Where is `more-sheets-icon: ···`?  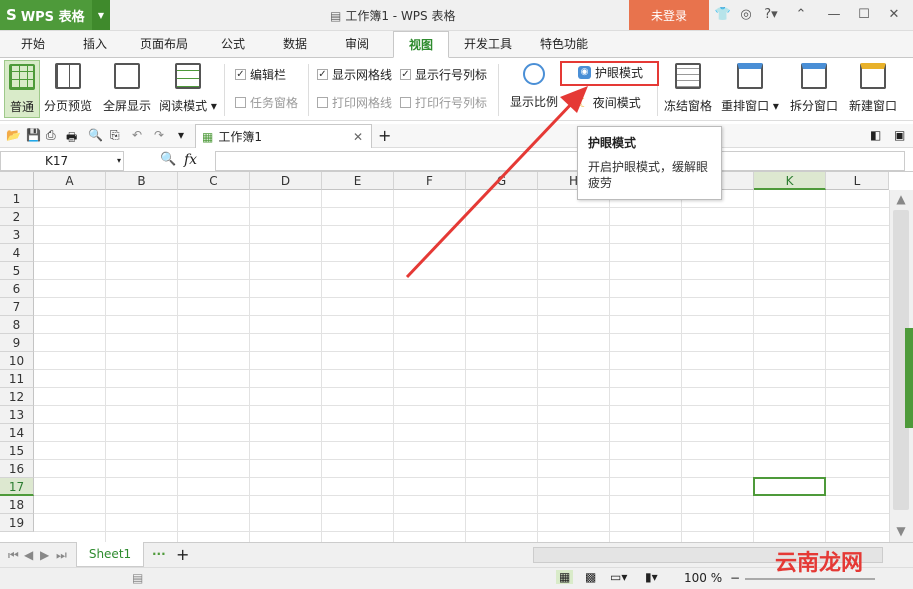
more-sheets-icon: ··· is located at coordinates (159, 554).